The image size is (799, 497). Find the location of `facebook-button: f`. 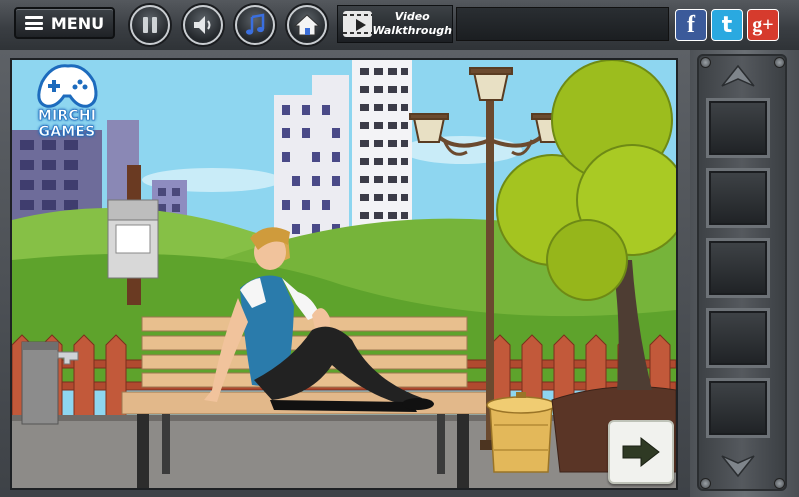

facebook-button: f is located at coordinates (691, 25).